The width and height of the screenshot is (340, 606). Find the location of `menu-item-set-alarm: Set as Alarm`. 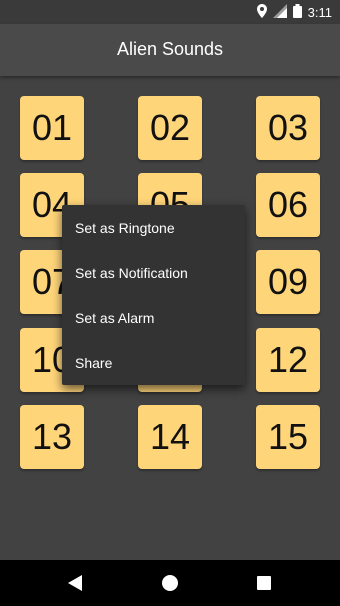

menu-item-set-alarm: Set as Alarm is located at coordinates (153, 317).